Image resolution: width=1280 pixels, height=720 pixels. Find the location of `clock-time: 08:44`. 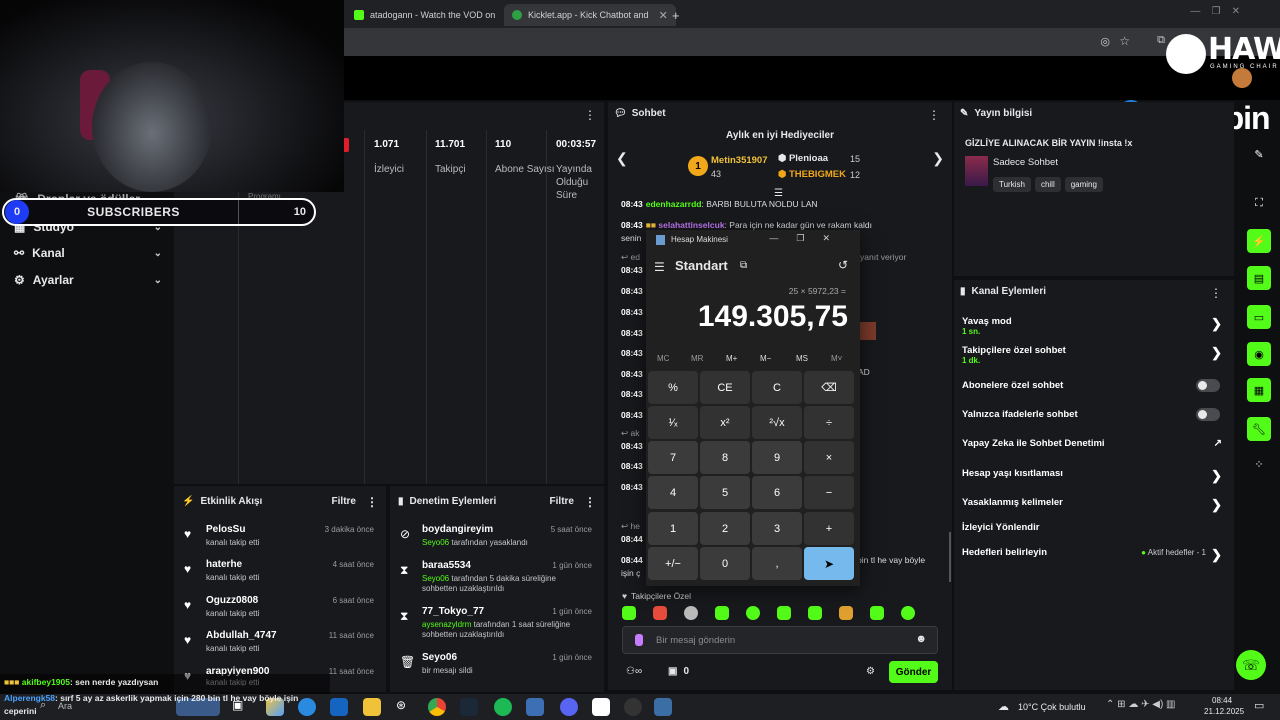

clock-time: 08:44 is located at coordinates (1222, 700).